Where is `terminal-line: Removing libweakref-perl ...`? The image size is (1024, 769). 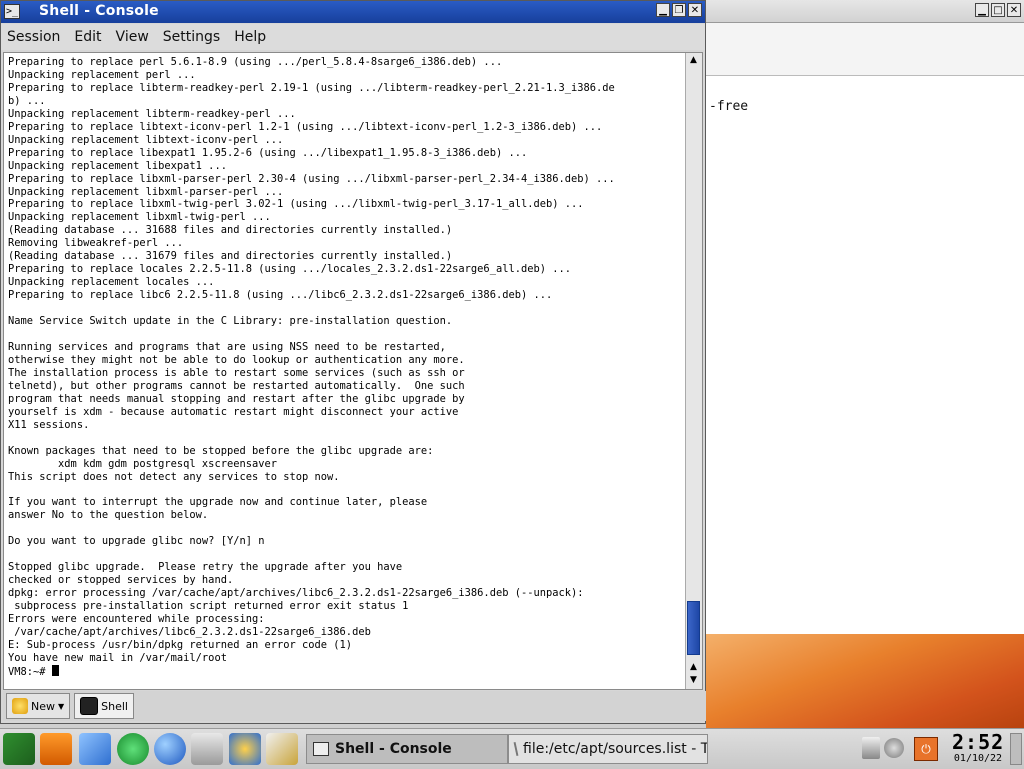
terminal-line: Removing libweakref-perl ... is located at coordinates (96, 243).